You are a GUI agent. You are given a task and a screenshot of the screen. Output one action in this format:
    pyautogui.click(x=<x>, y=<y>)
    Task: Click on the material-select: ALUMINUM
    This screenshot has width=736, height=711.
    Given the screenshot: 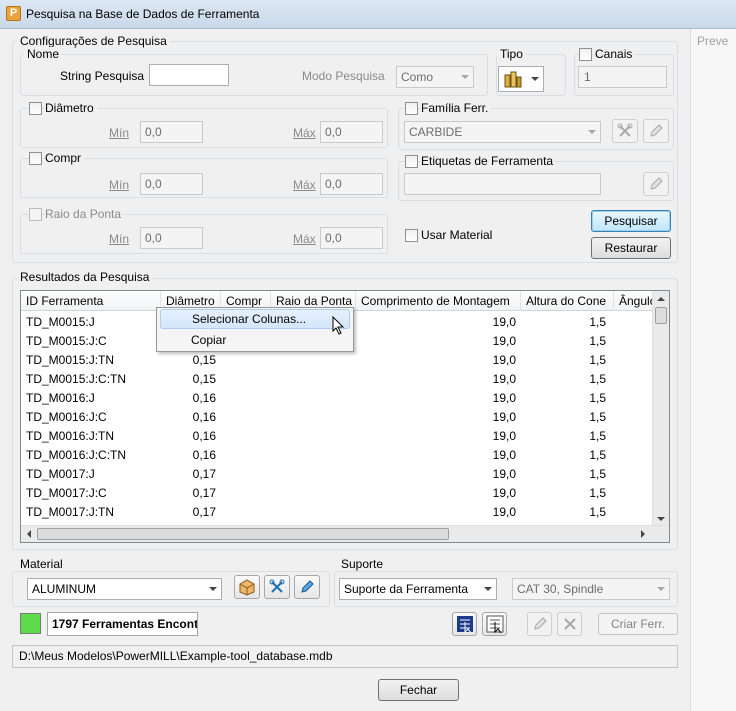 What is the action you would take?
    pyautogui.click(x=124, y=589)
    